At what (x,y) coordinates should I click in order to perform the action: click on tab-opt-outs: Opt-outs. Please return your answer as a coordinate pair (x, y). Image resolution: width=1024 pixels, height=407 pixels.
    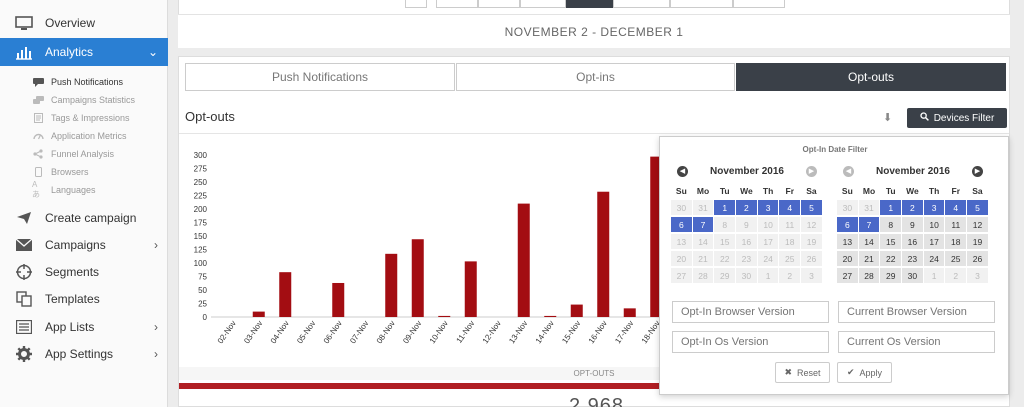
    Looking at the image, I should click on (871, 77).